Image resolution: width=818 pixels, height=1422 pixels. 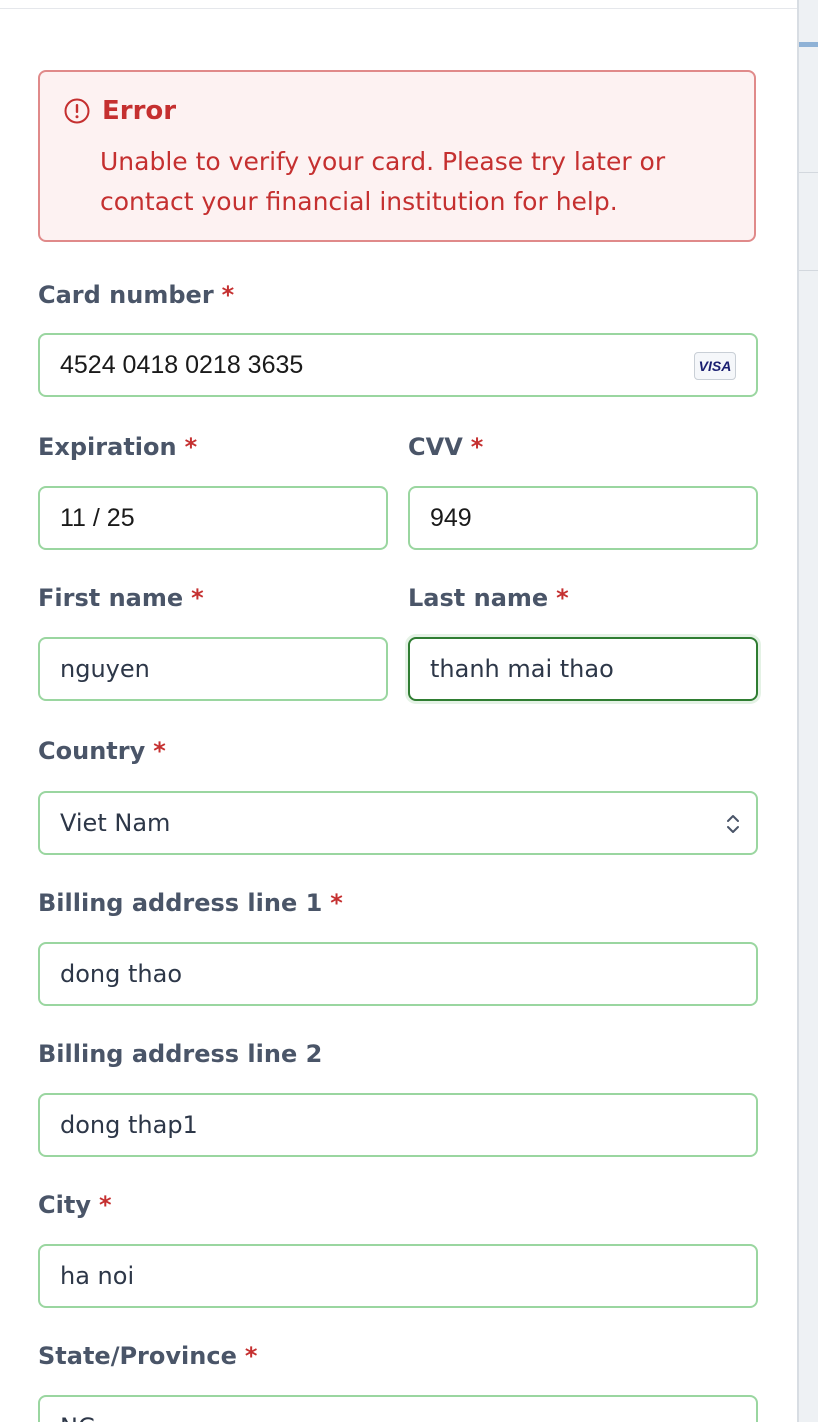 I want to click on expiration-label: Expiration *, so click(x=117, y=447).